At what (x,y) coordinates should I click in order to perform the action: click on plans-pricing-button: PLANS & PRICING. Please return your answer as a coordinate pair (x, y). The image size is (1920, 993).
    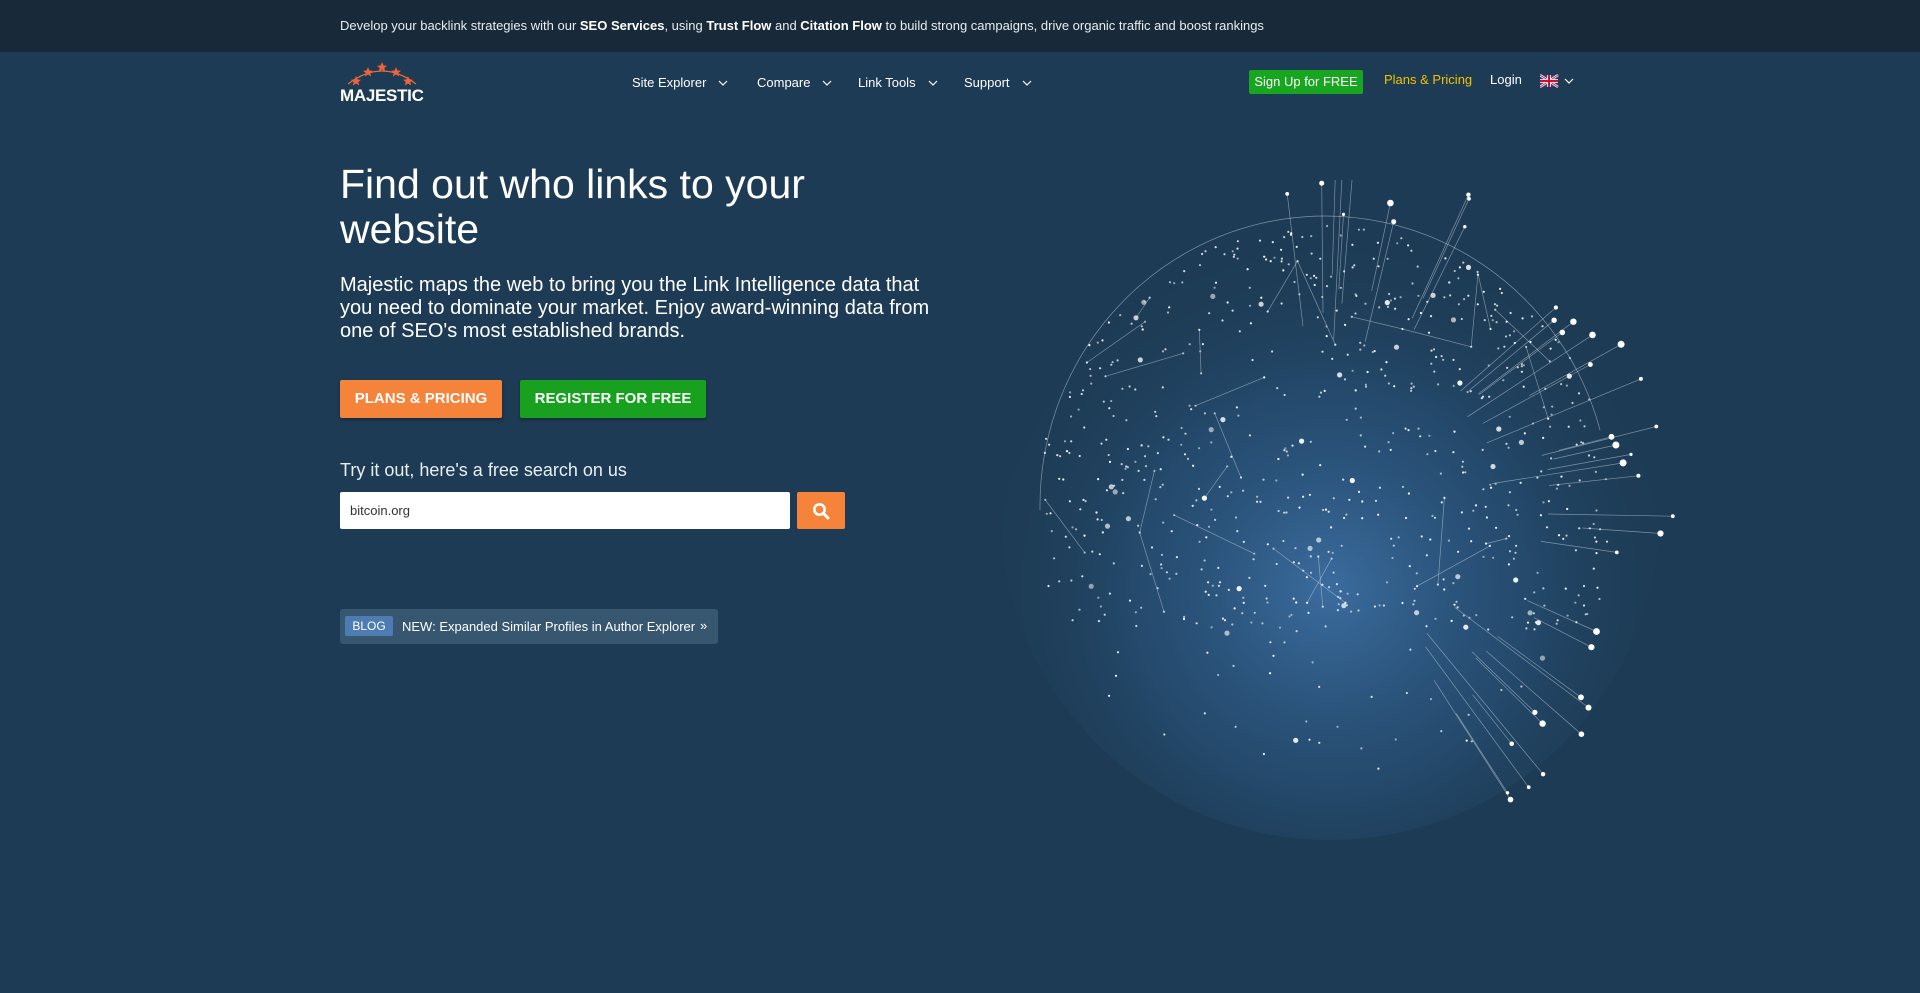
    Looking at the image, I should click on (421, 399).